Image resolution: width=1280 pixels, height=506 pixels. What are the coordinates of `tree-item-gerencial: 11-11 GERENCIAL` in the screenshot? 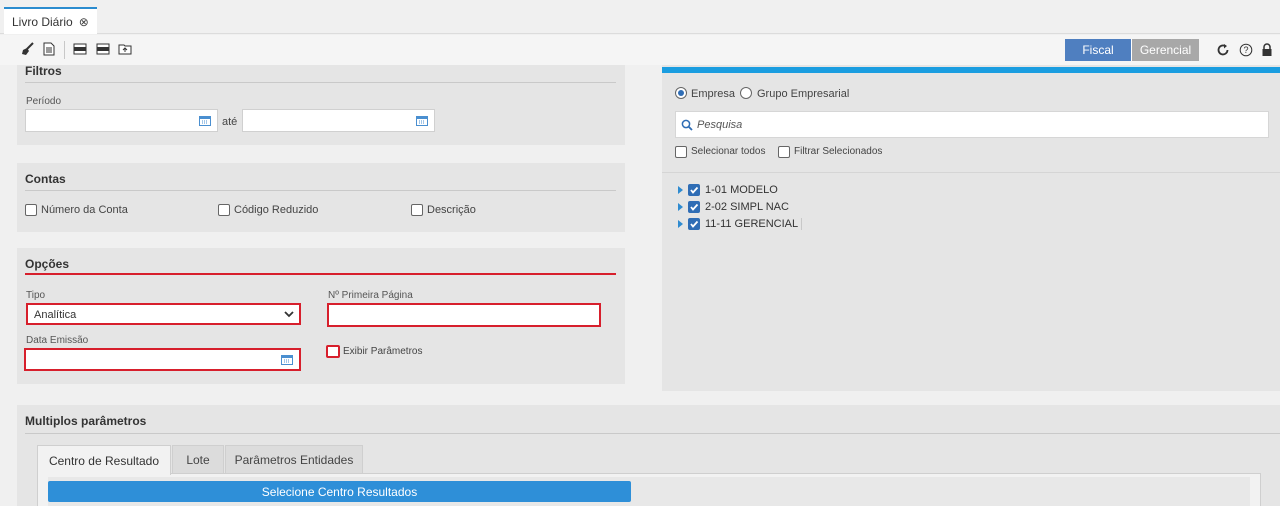 It's located at (740, 224).